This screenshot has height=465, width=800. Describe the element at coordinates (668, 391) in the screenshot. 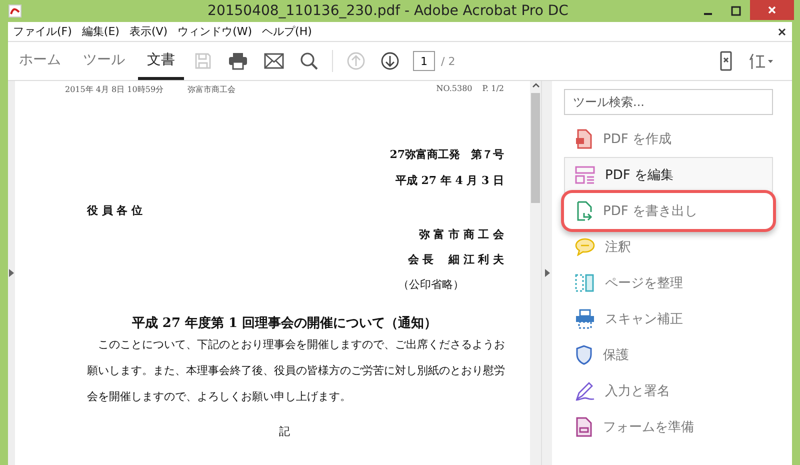

I see `tool-item: 入力と署名` at that location.